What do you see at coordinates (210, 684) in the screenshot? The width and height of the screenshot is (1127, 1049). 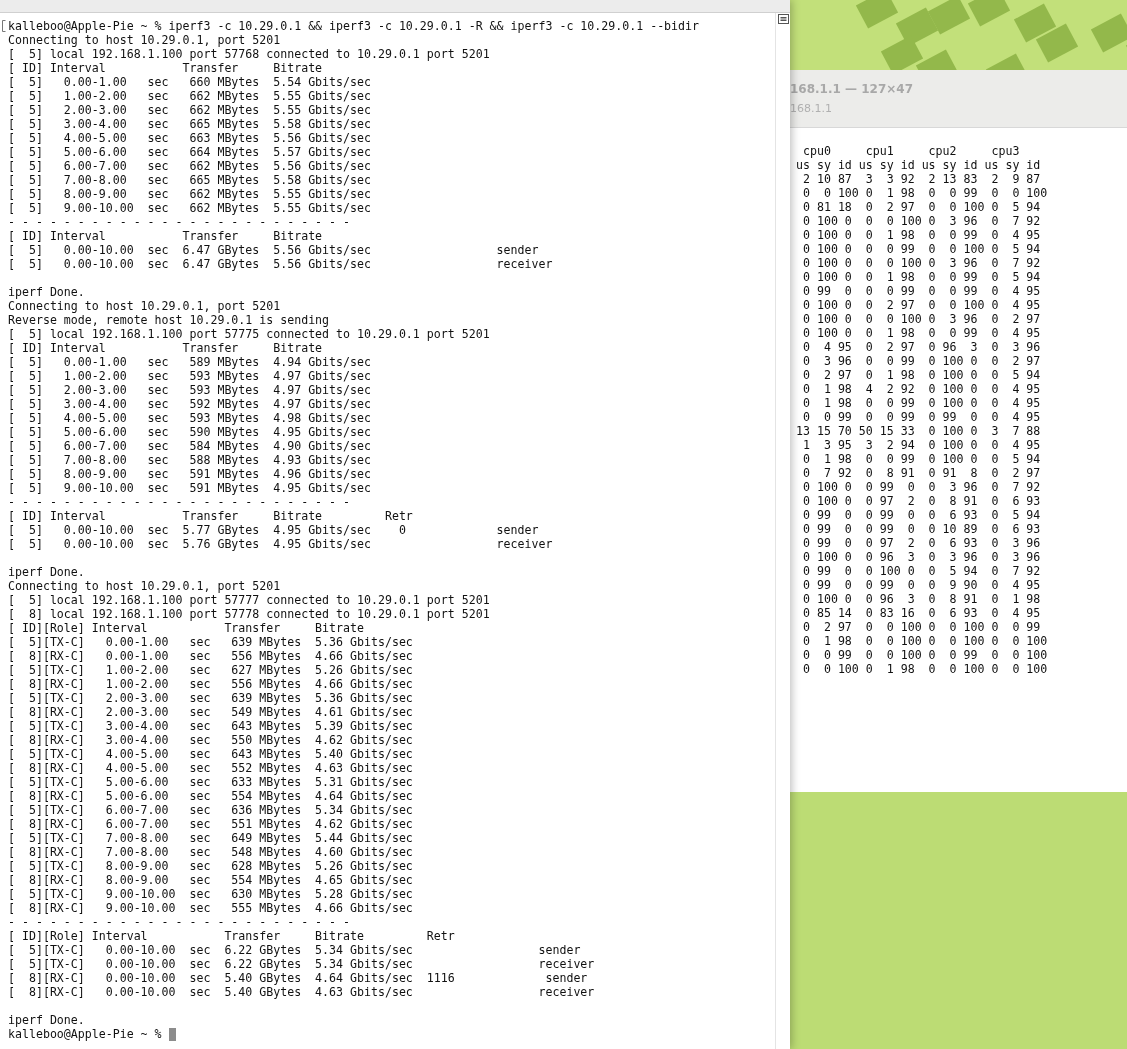 I see `output-line: [ 8][RX-C] 1.00-2.00 sec 556 MBytes 4.66 Gbits/sec` at bounding box center [210, 684].